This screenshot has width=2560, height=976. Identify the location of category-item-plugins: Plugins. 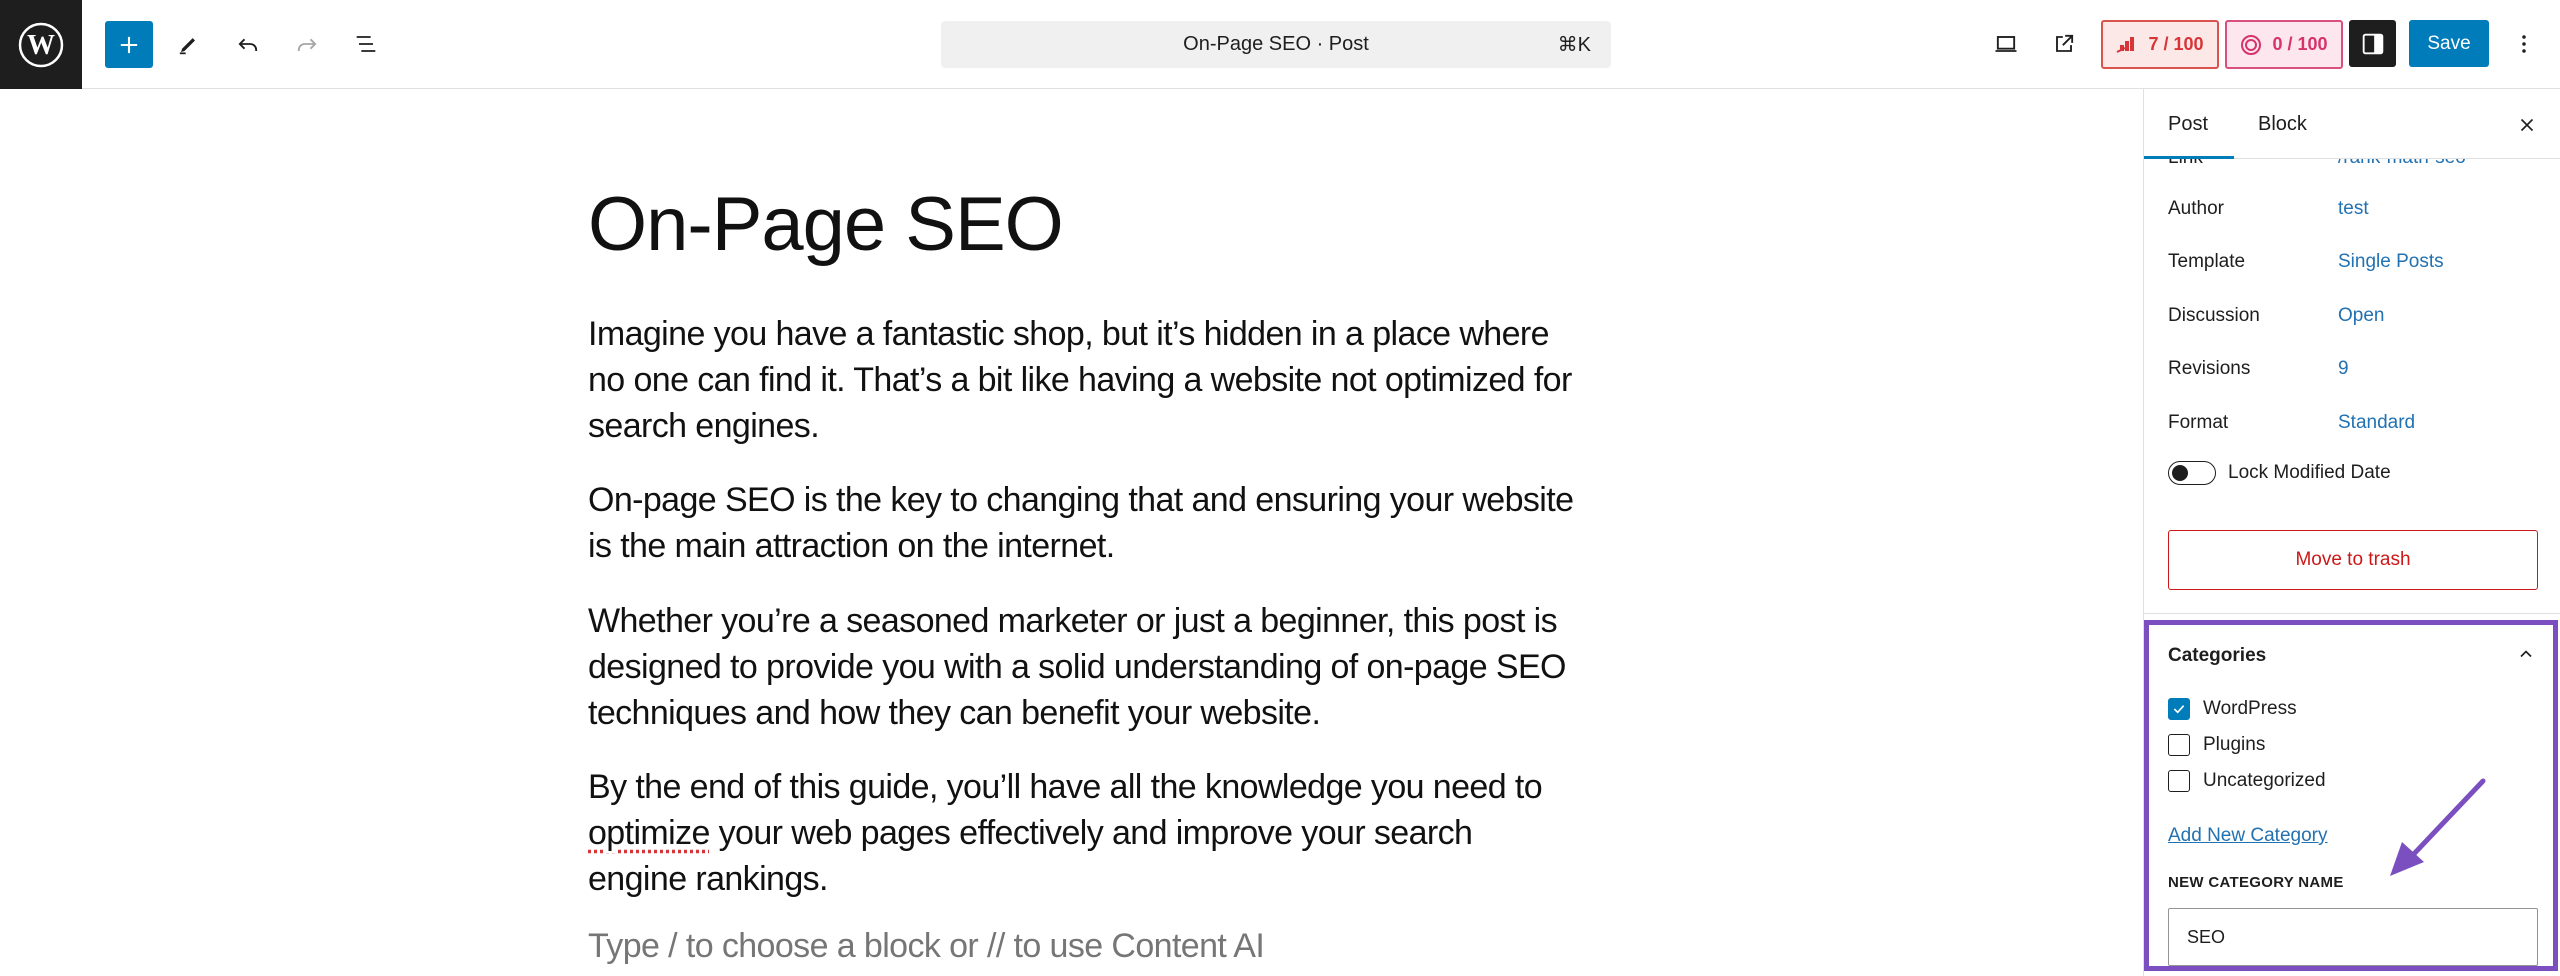
(2216, 745).